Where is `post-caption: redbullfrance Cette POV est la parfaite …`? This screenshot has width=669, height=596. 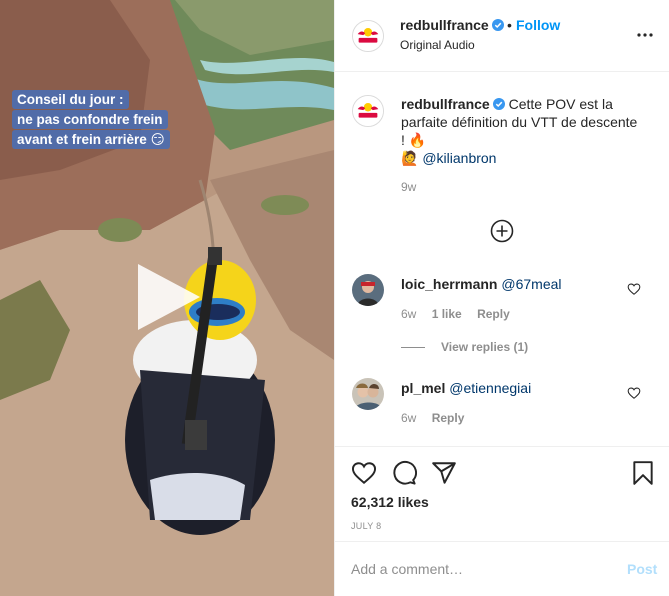 post-caption: redbullfrance Cette POV est la parfaite … is located at coordinates (521, 131).